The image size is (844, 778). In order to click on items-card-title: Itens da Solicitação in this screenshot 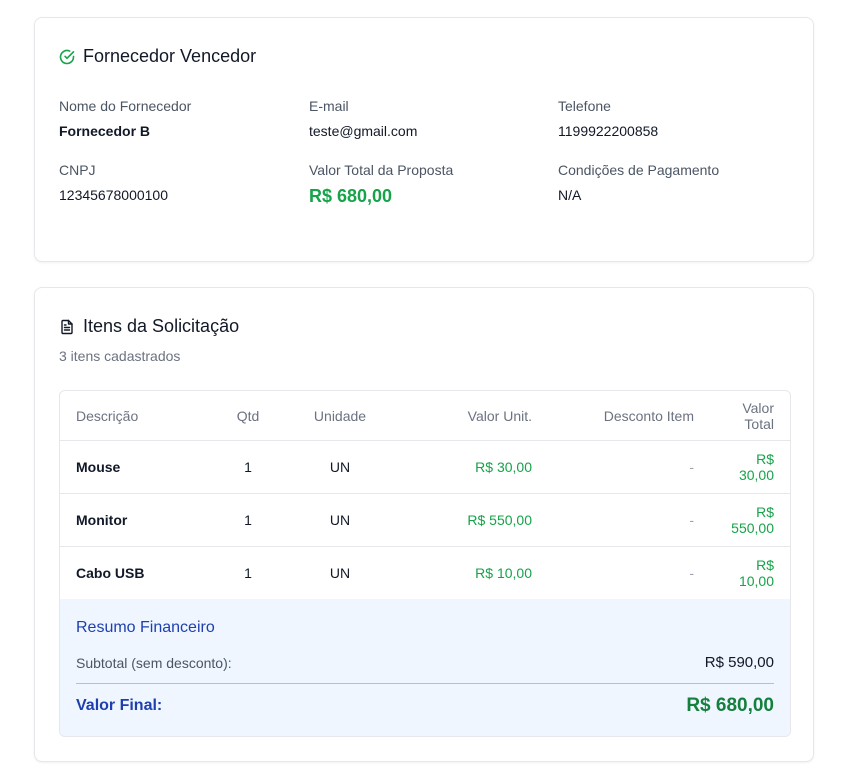, I will do `click(161, 326)`.